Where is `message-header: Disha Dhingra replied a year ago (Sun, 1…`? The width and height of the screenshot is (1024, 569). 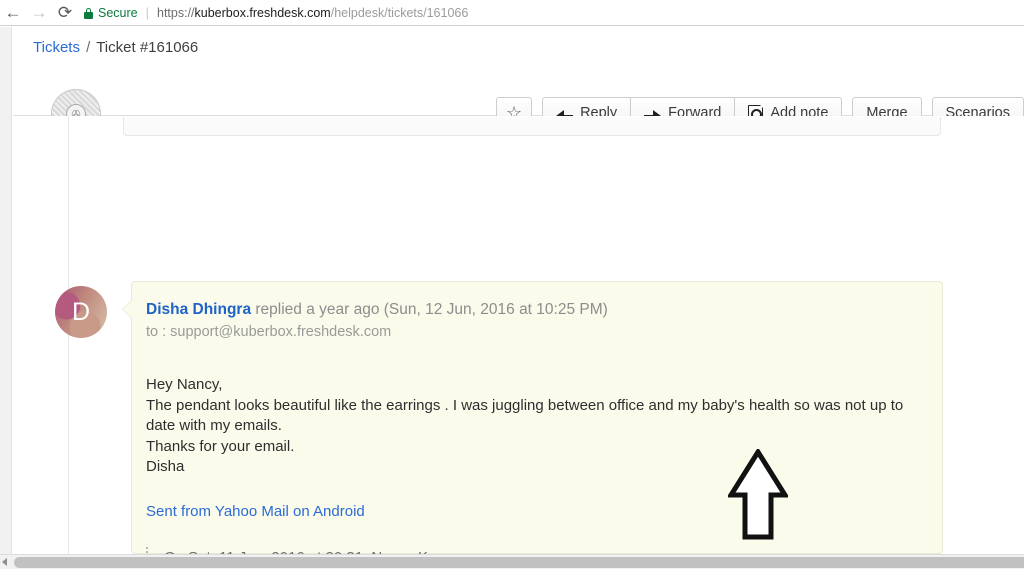
message-header: Disha Dhingra replied a year ago (Sun, 1… is located at coordinates (377, 310).